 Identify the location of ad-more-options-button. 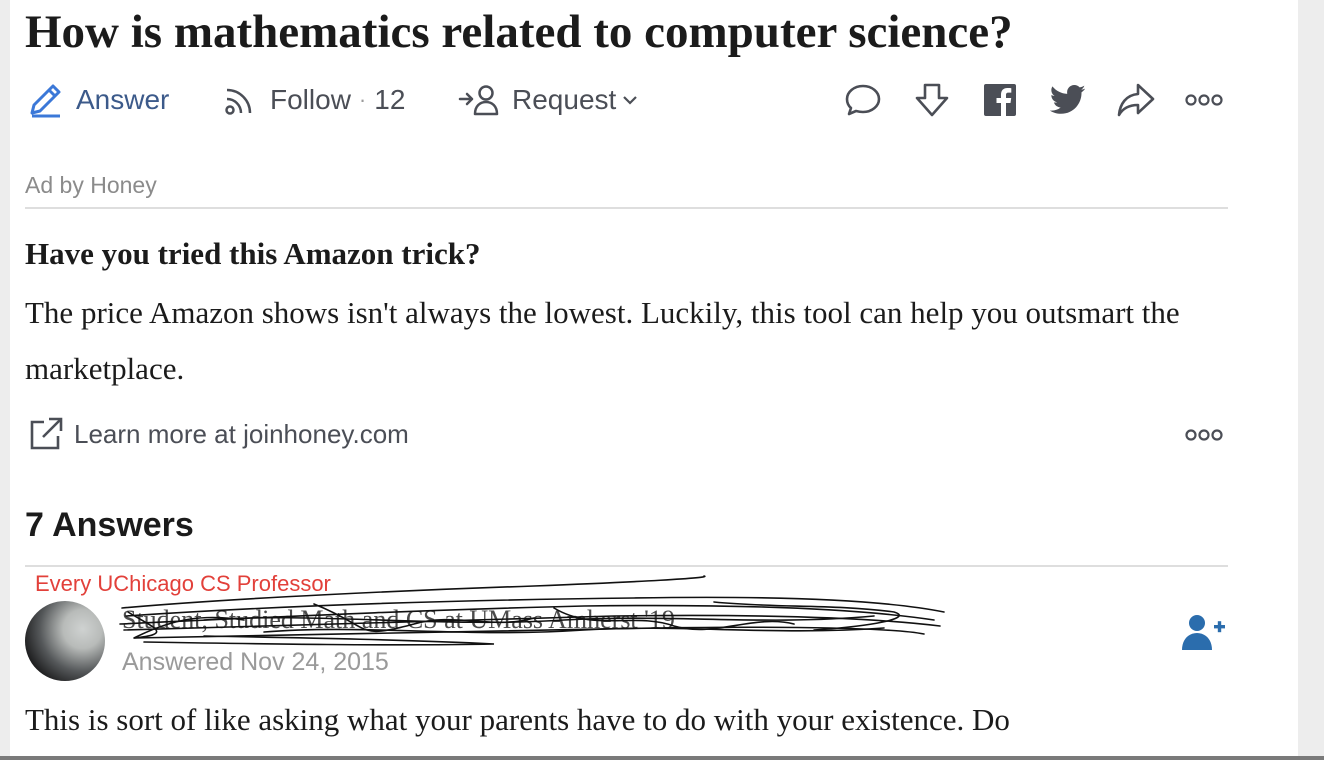
(1204, 435).